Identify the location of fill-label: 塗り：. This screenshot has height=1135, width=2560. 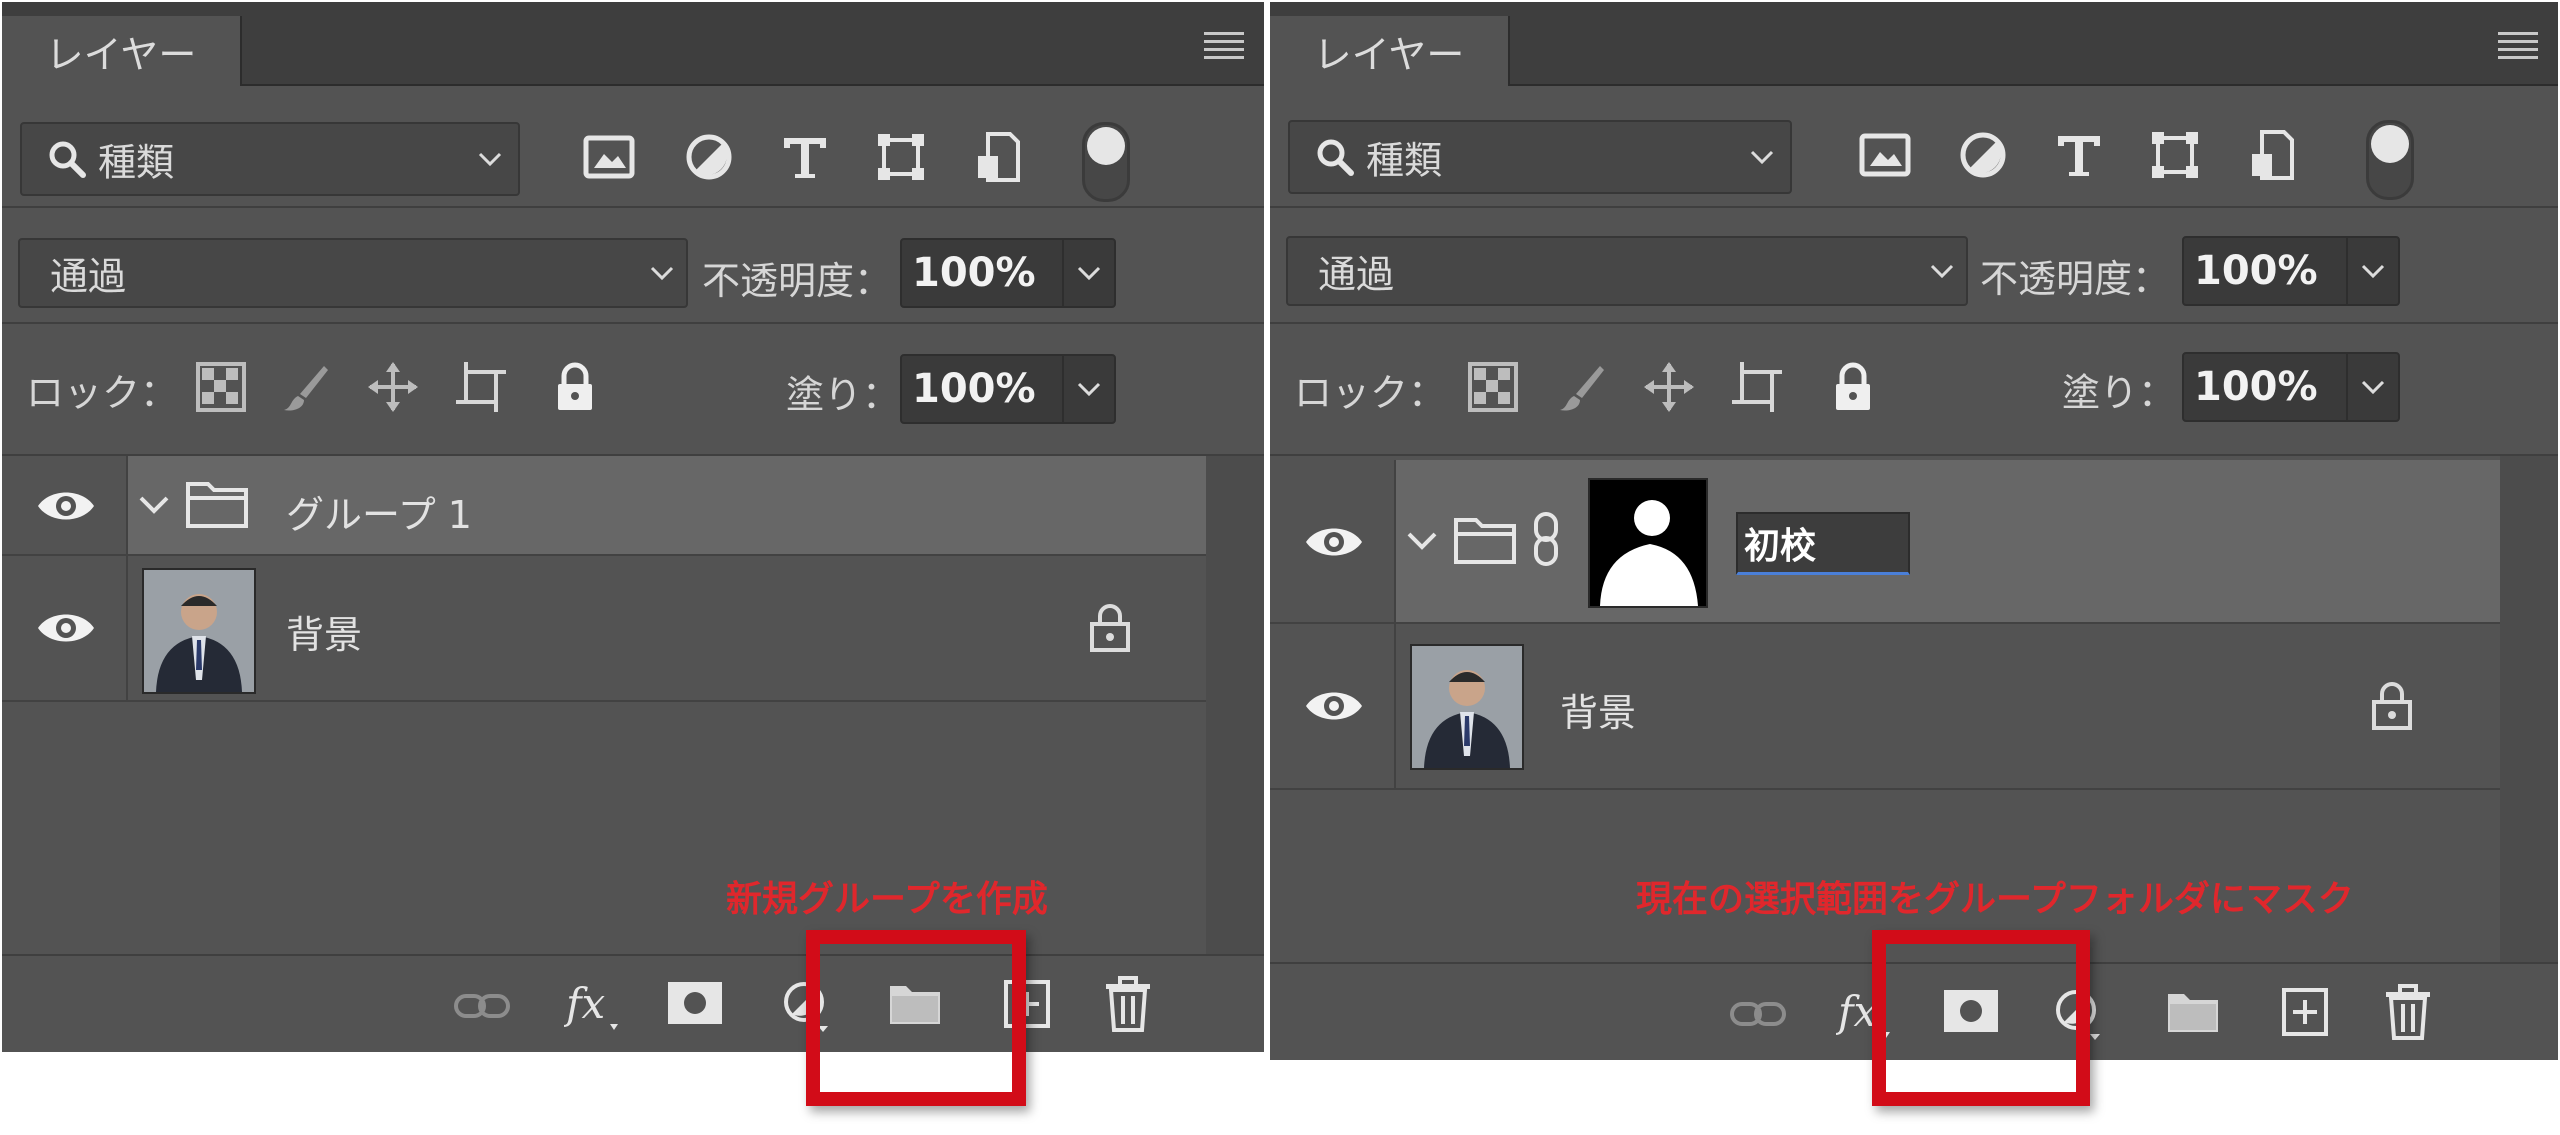
(843, 395).